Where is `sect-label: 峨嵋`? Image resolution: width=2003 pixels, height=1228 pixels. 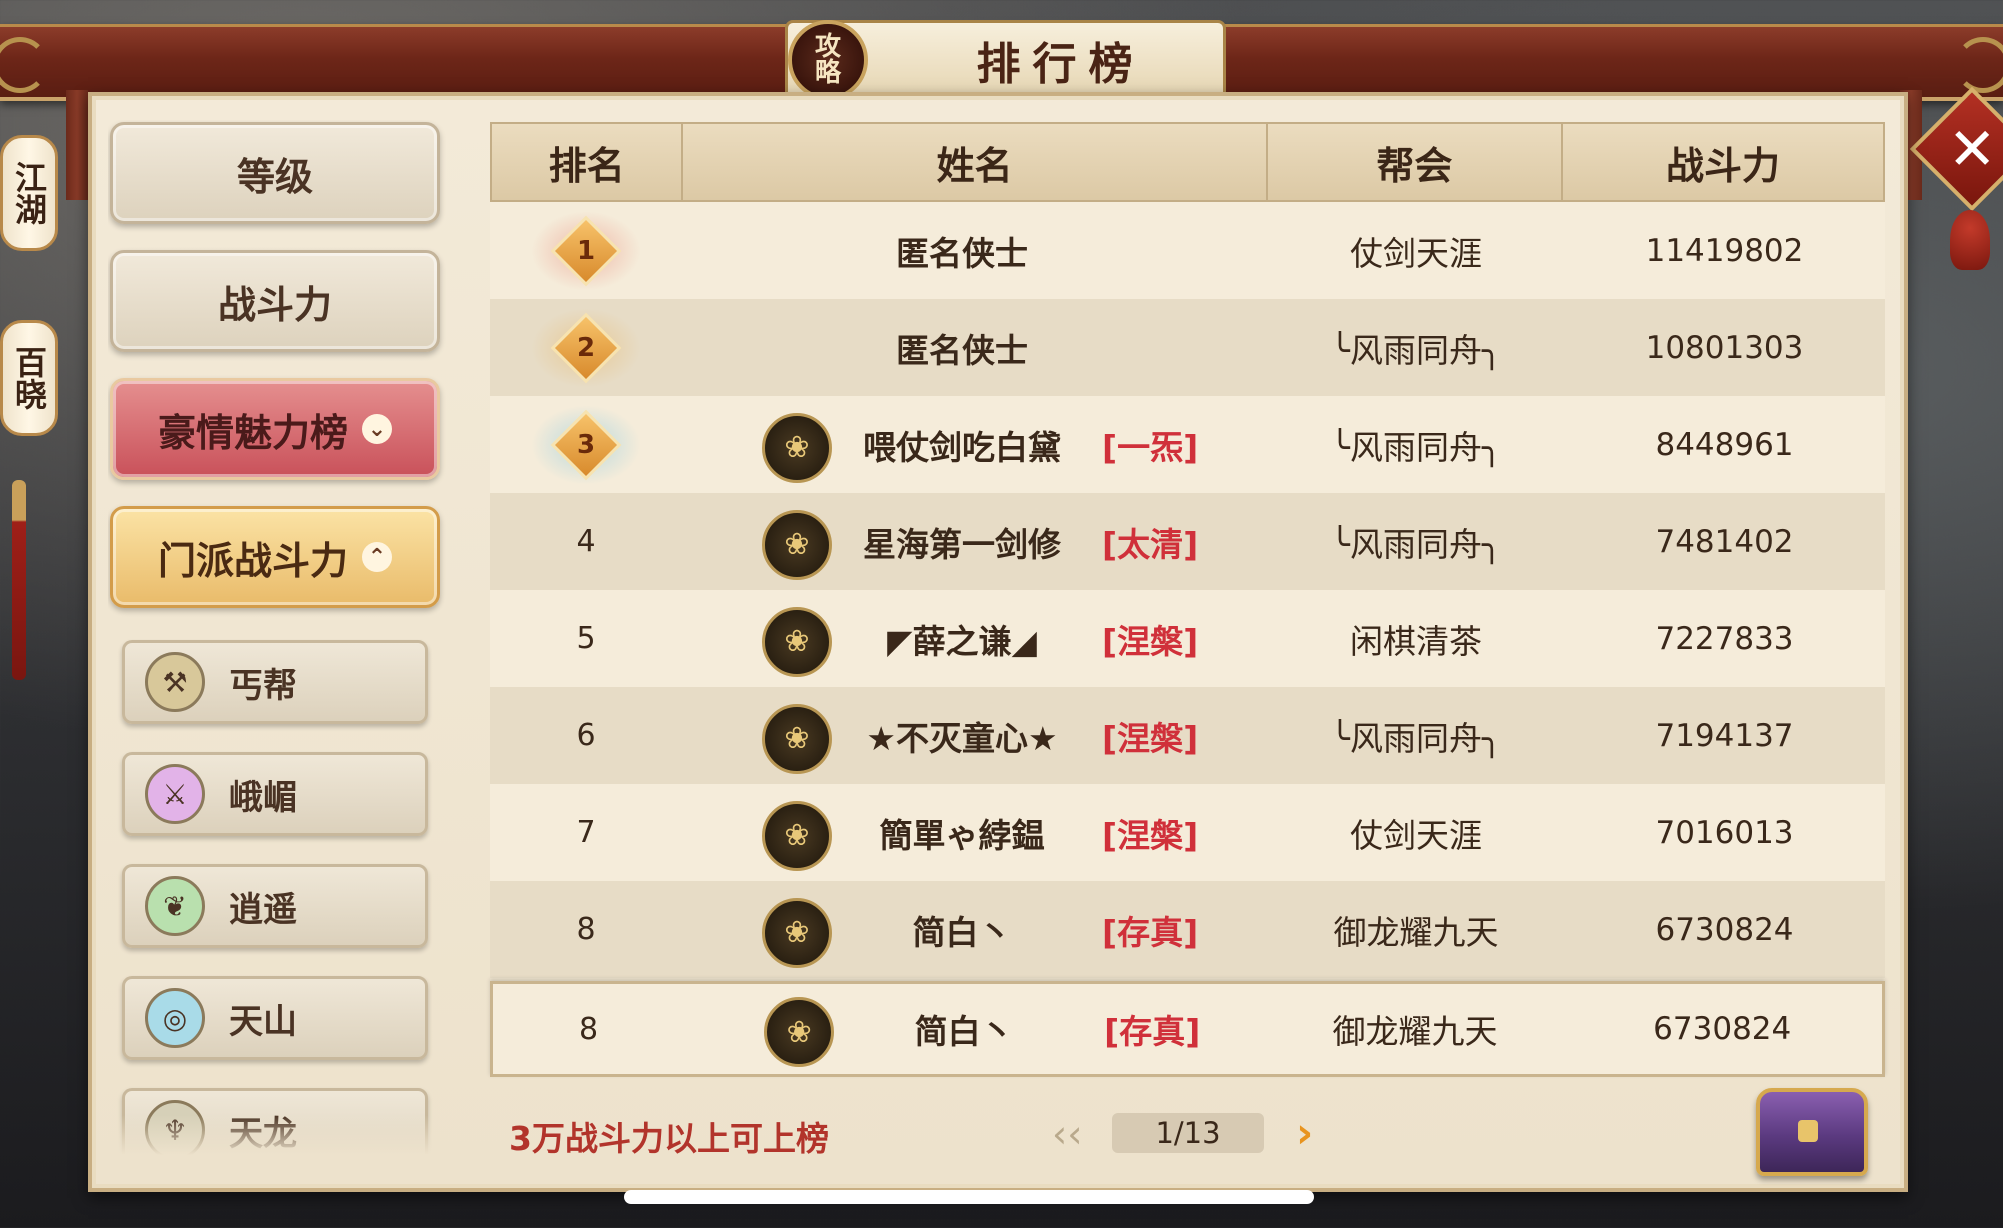 sect-label: 峨嵋 is located at coordinates (263, 797).